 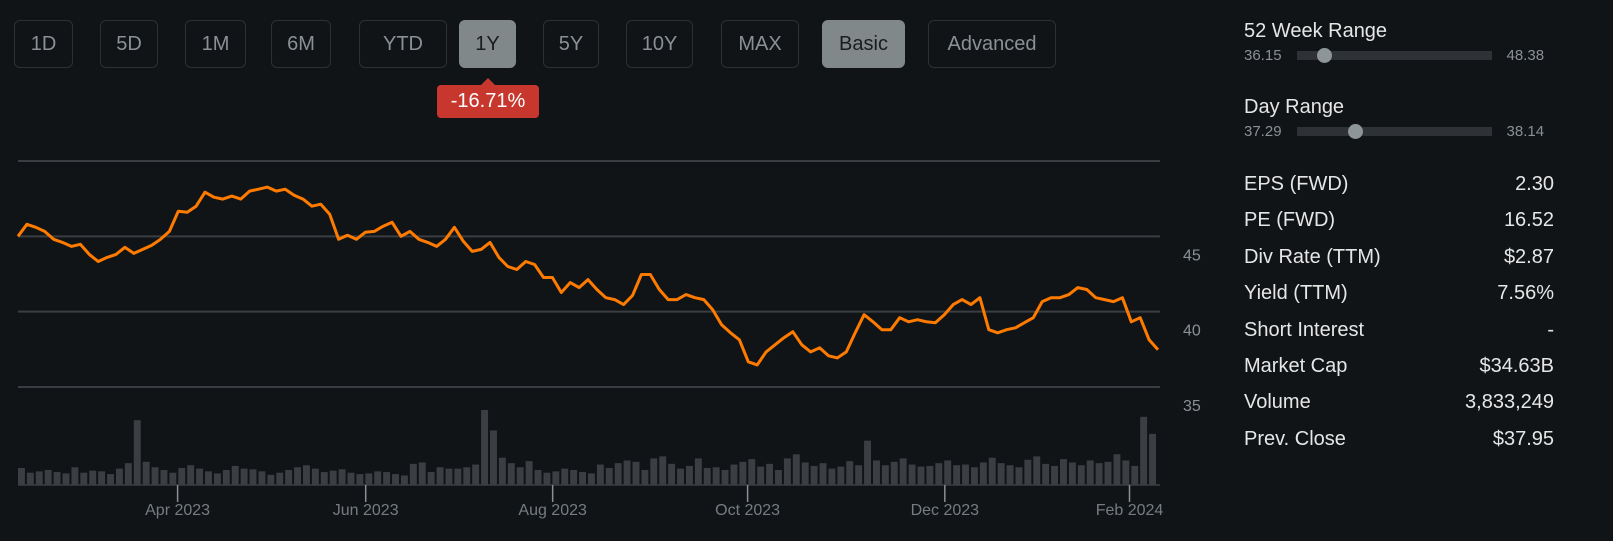 What do you see at coordinates (945, 510) in the screenshot?
I see `x-tick-label: Dec 2023` at bounding box center [945, 510].